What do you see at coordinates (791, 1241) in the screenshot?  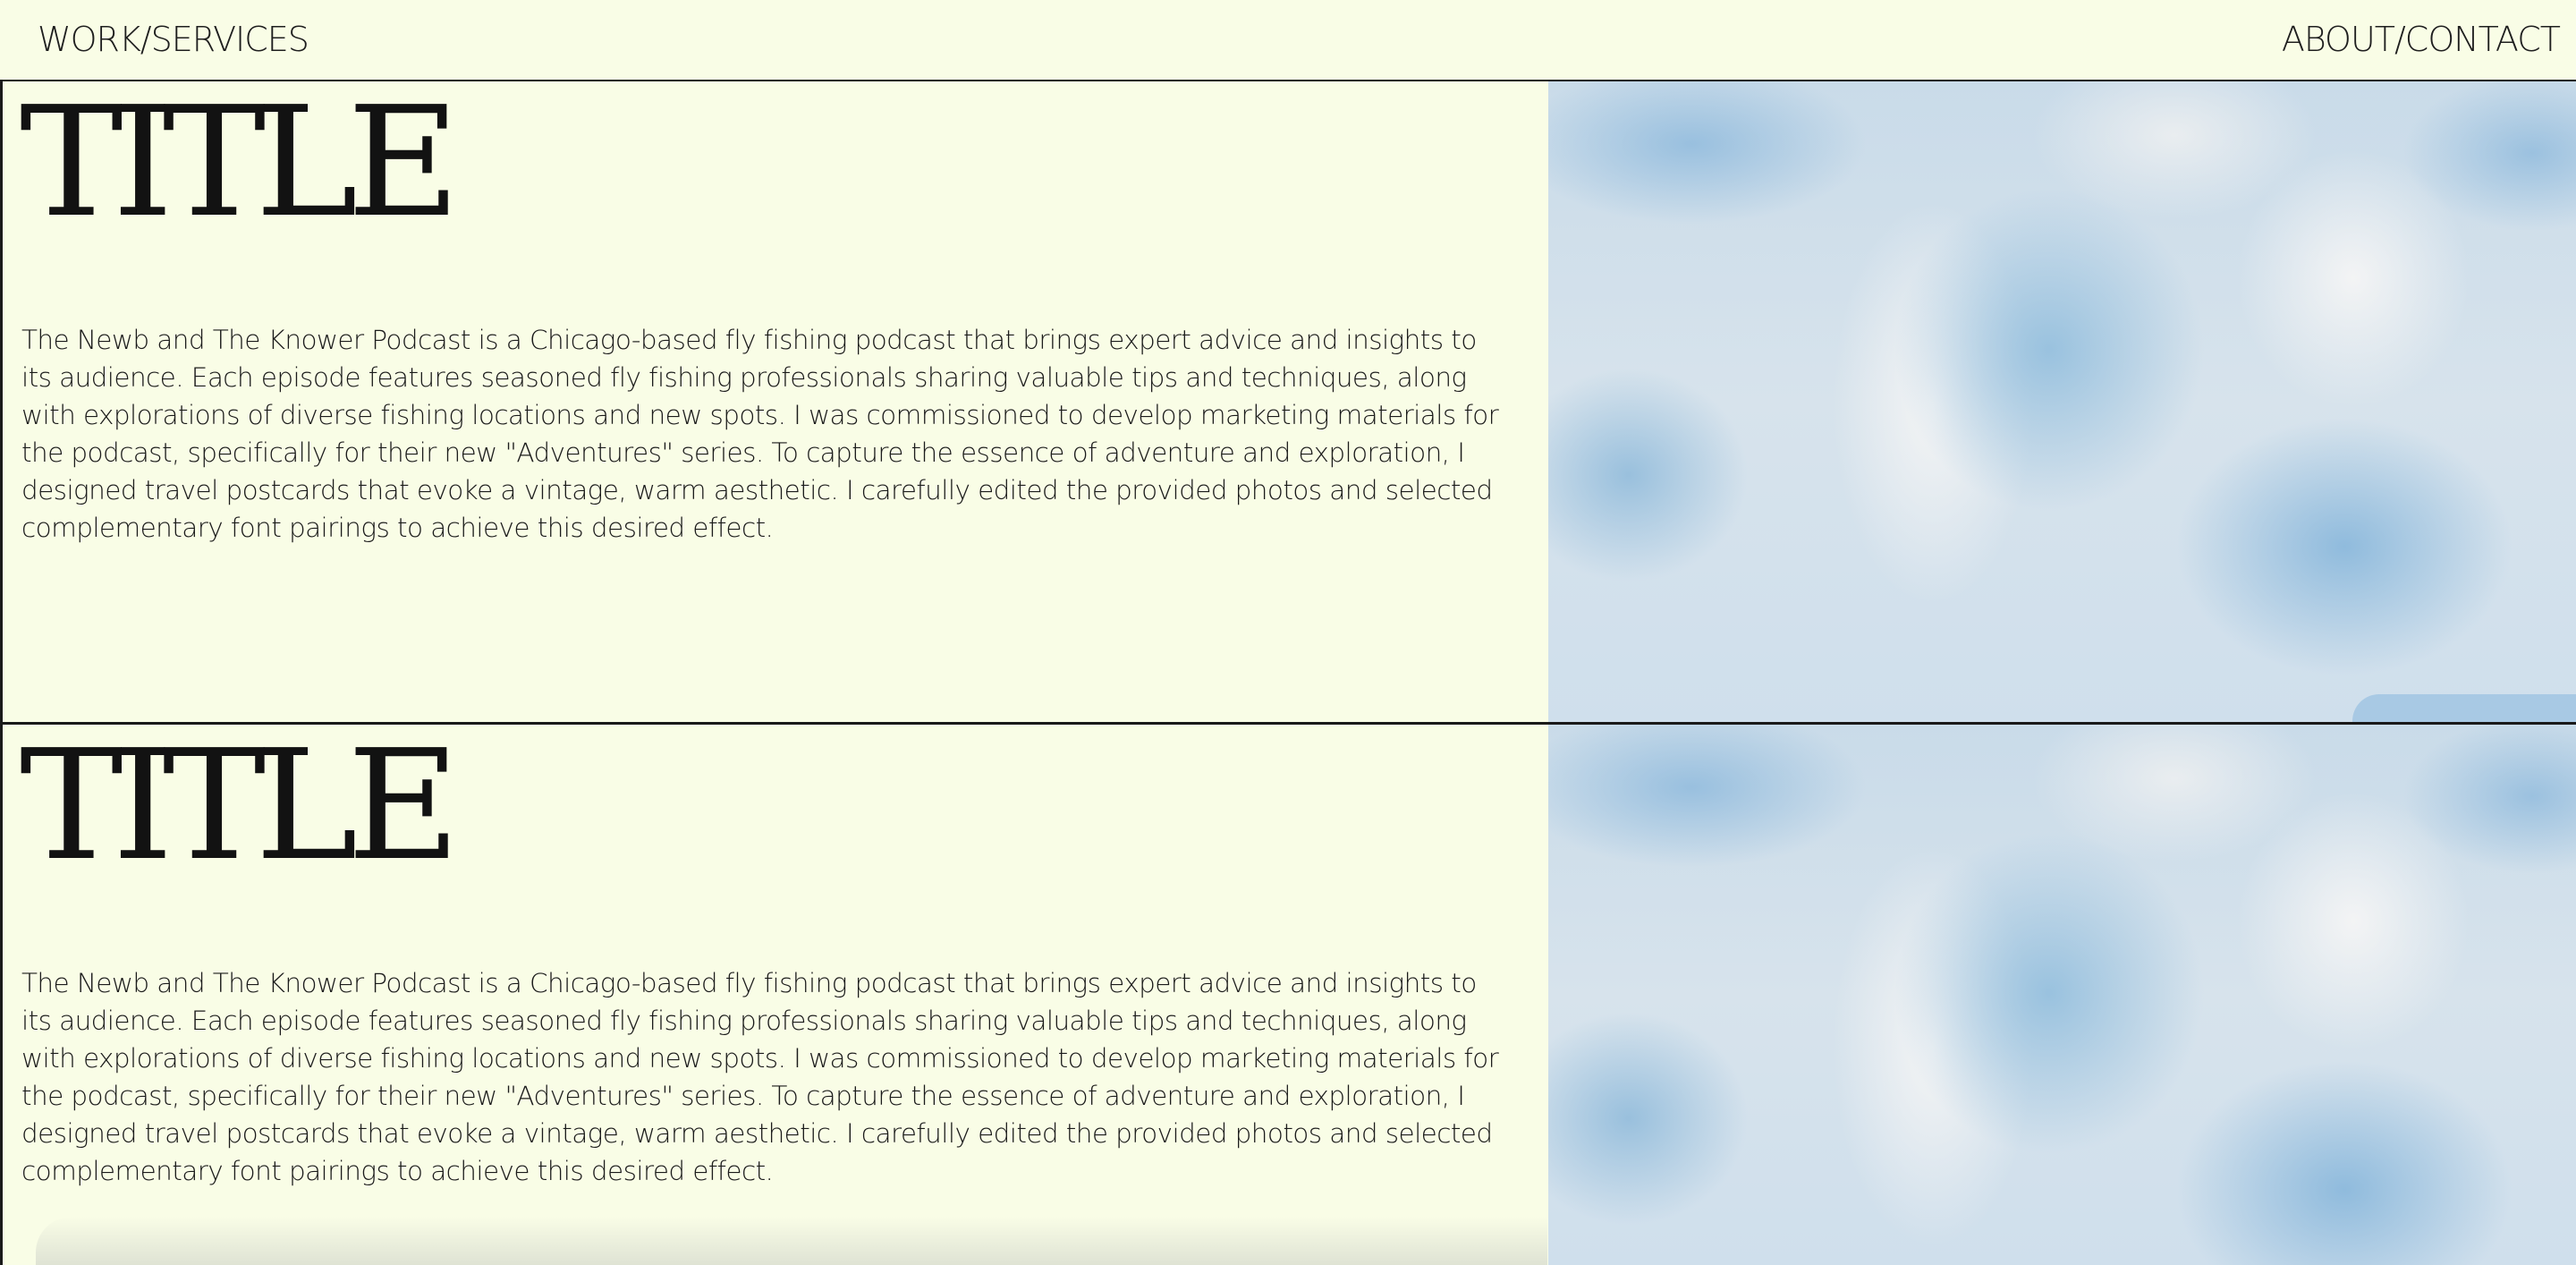 I see `bottom-scroll-shadow` at bounding box center [791, 1241].